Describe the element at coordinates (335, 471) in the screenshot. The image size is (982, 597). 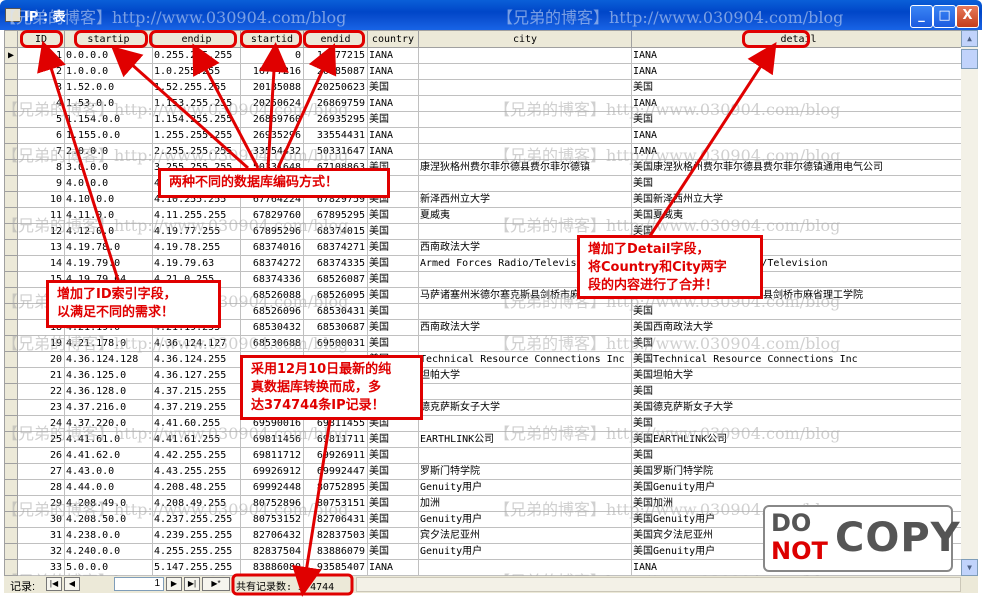
I see `cell-endid: 69992447` at that location.